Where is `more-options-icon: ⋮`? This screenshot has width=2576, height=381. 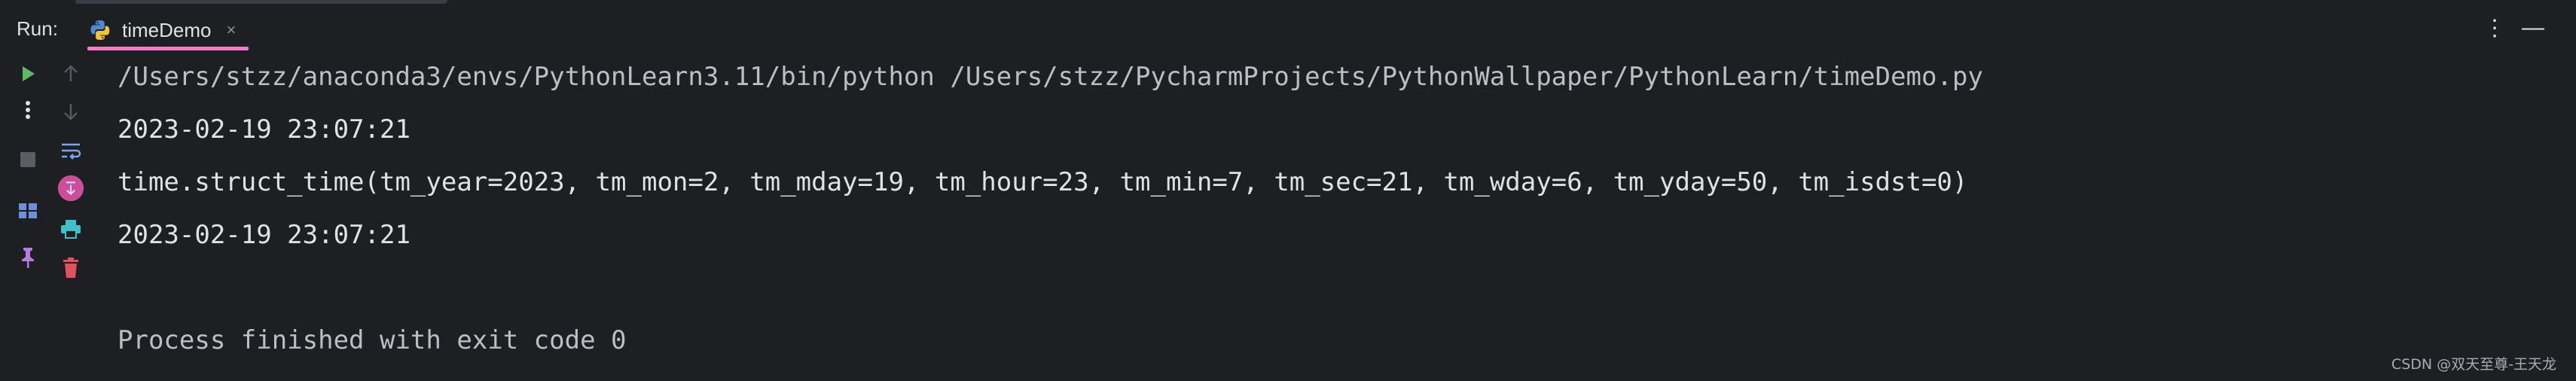 more-options-icon: ⋮ is located at coordinates (2495, 28).